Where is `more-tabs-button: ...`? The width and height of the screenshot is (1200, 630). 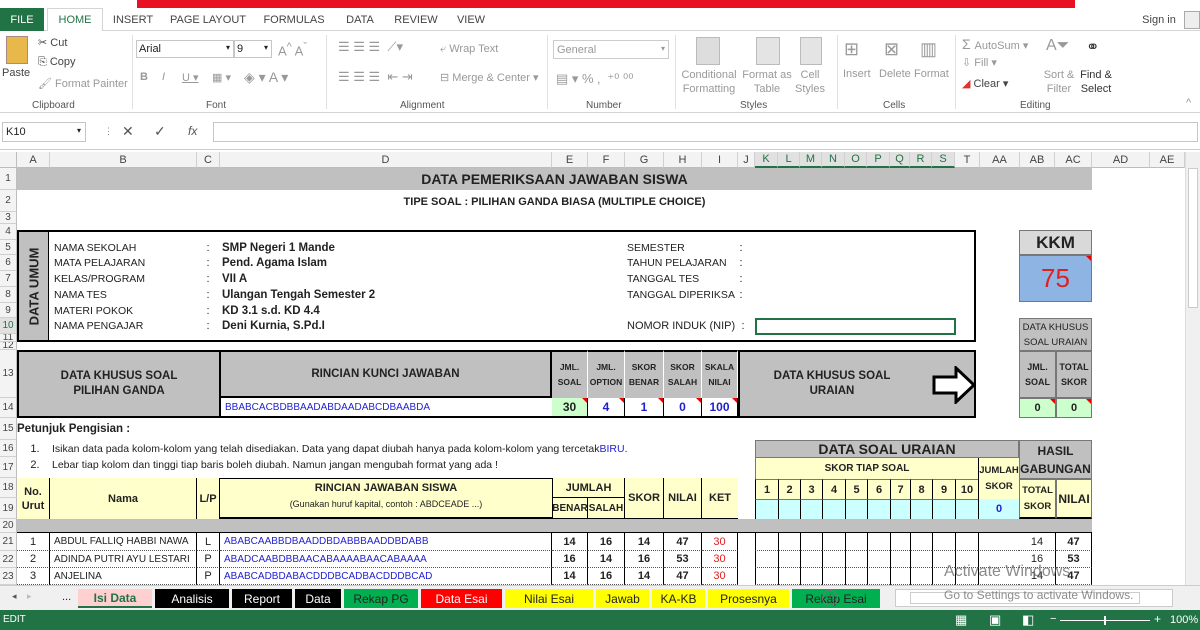 more-tabs-button: ... is located at coordinates (66, 597).